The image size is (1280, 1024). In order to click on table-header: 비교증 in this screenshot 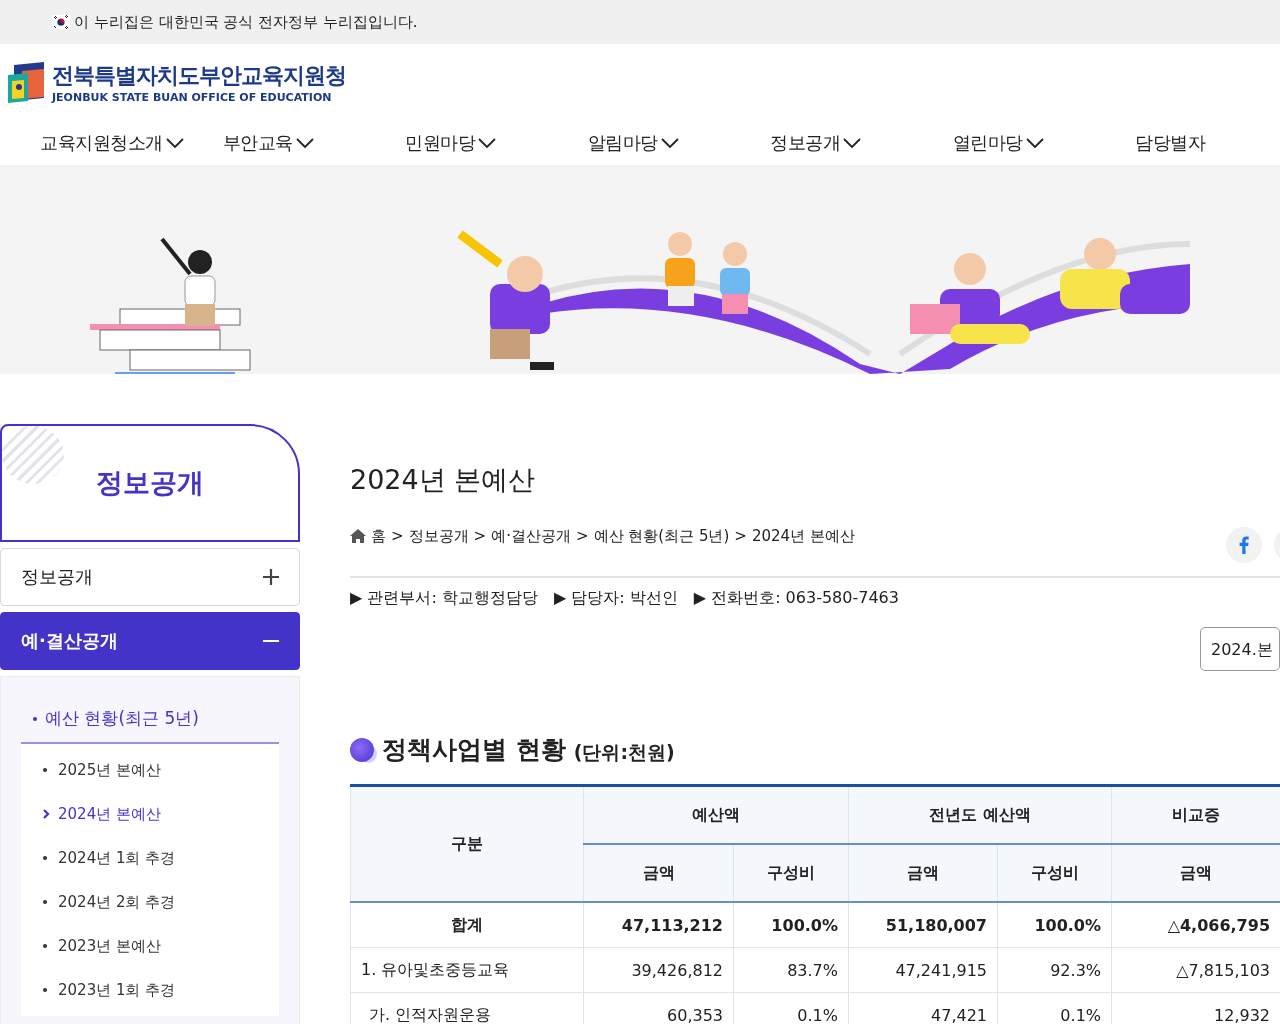, I will do `click(1195, 814)`.